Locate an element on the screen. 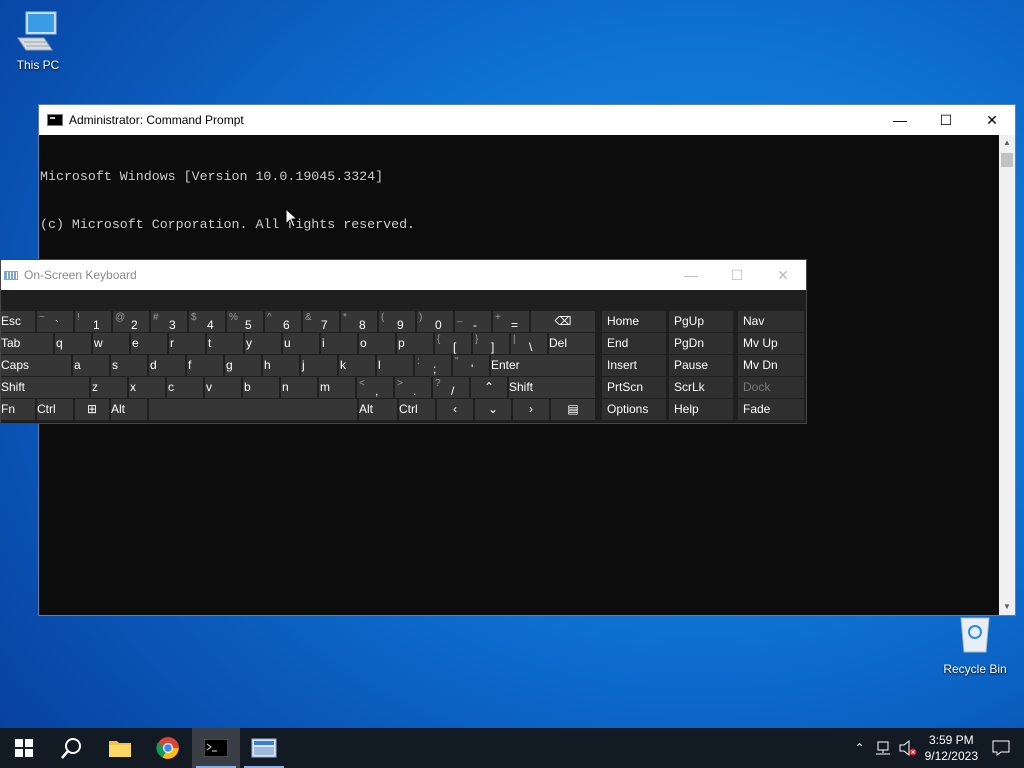  key-3: #3 is located at coordinates (169, 321).